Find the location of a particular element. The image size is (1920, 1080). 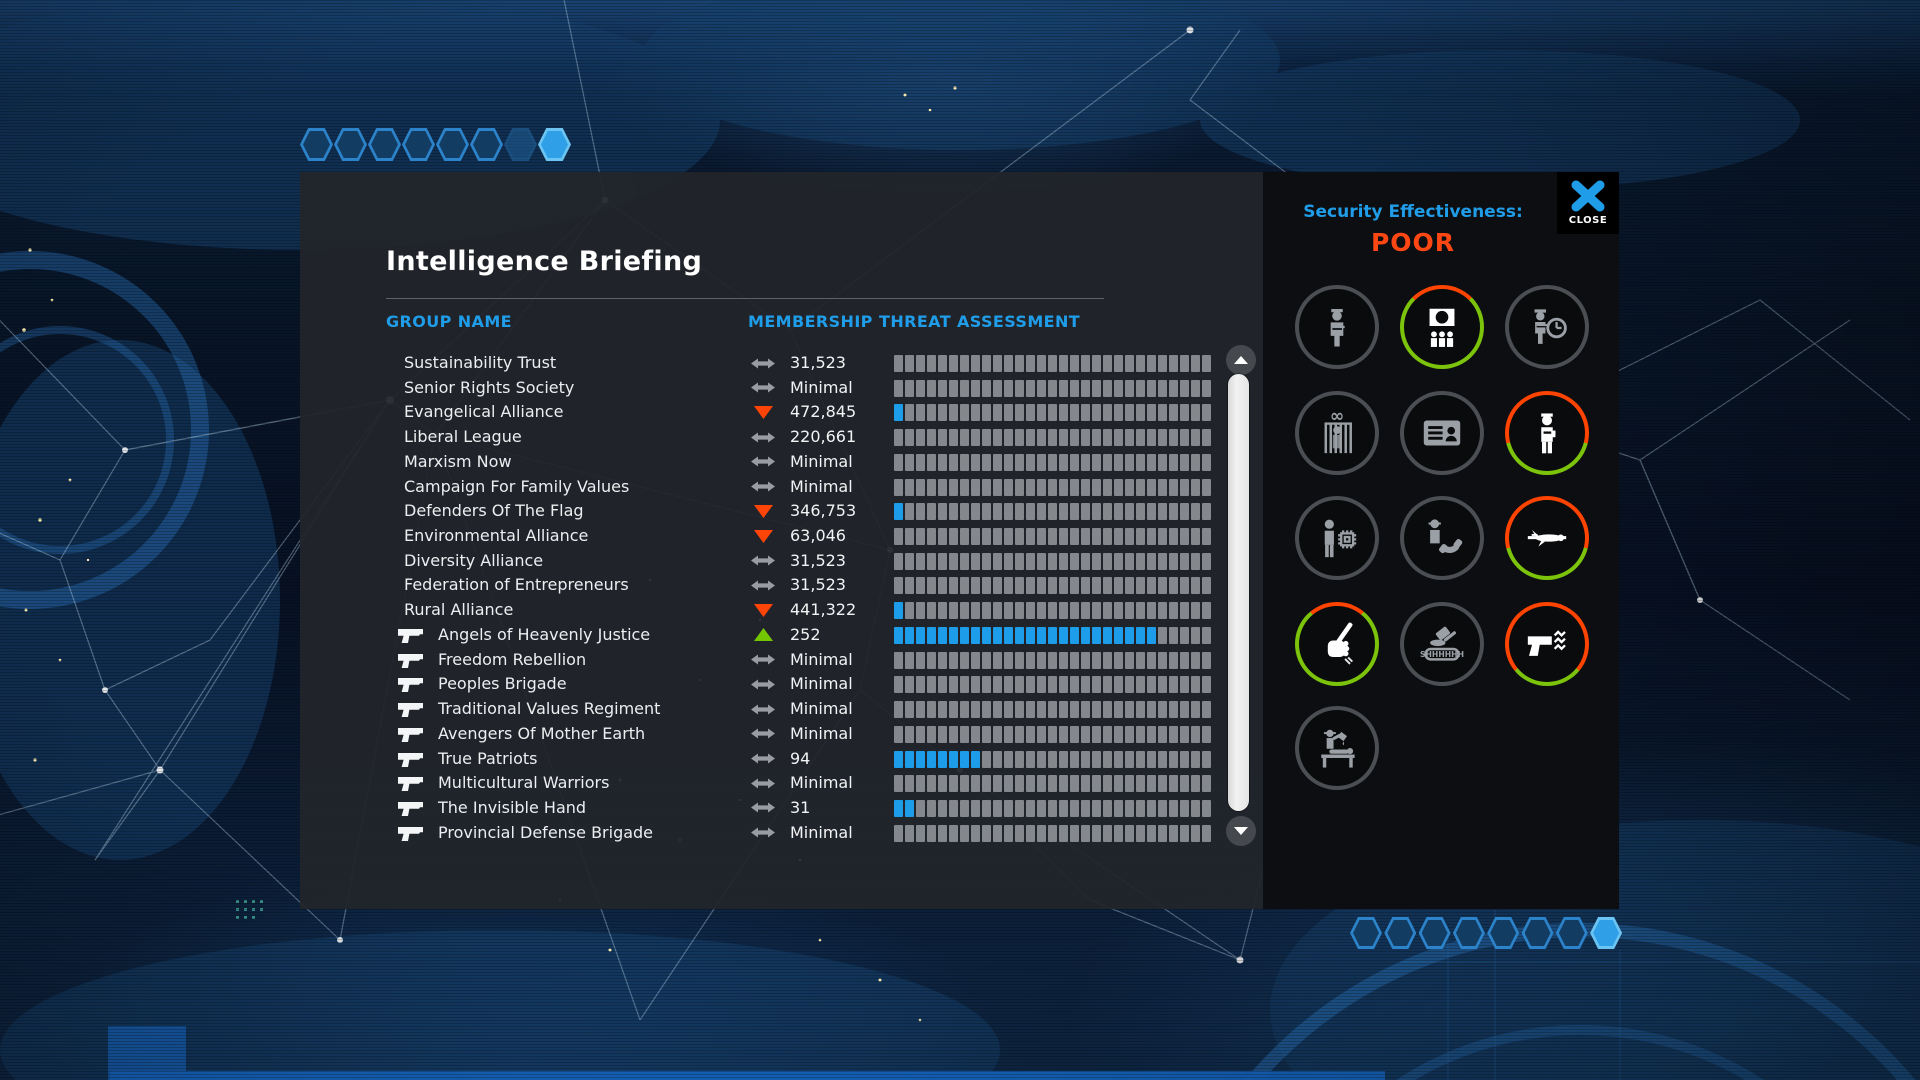

group-row: Multicultural Warriors Minimal is located at coordinates (765, 783).